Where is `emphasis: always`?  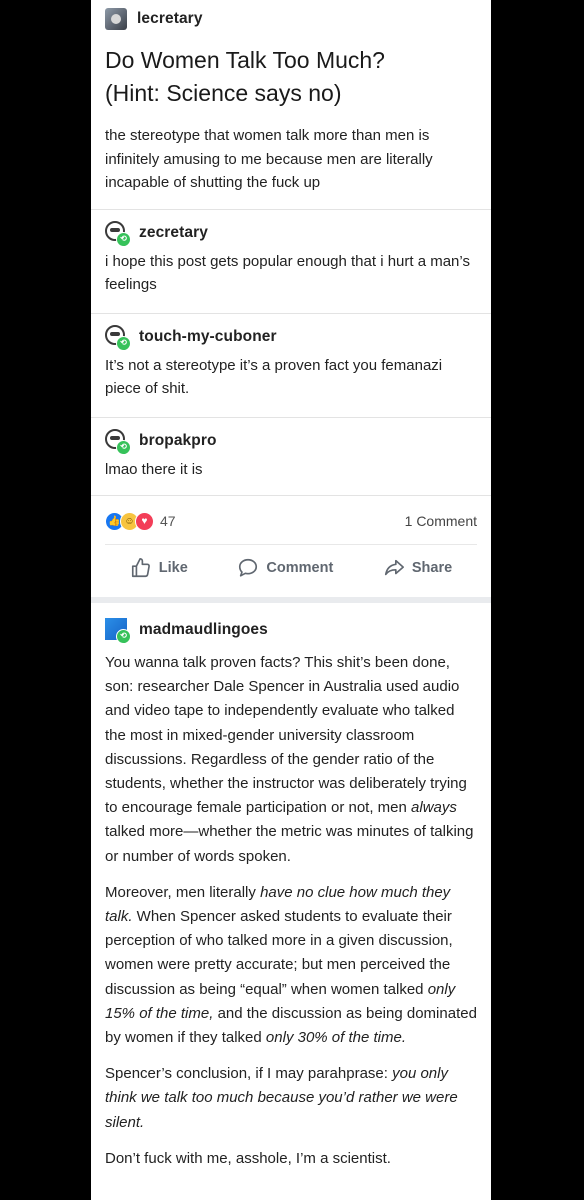
emphasis: always is located at coordinates (434, 808).